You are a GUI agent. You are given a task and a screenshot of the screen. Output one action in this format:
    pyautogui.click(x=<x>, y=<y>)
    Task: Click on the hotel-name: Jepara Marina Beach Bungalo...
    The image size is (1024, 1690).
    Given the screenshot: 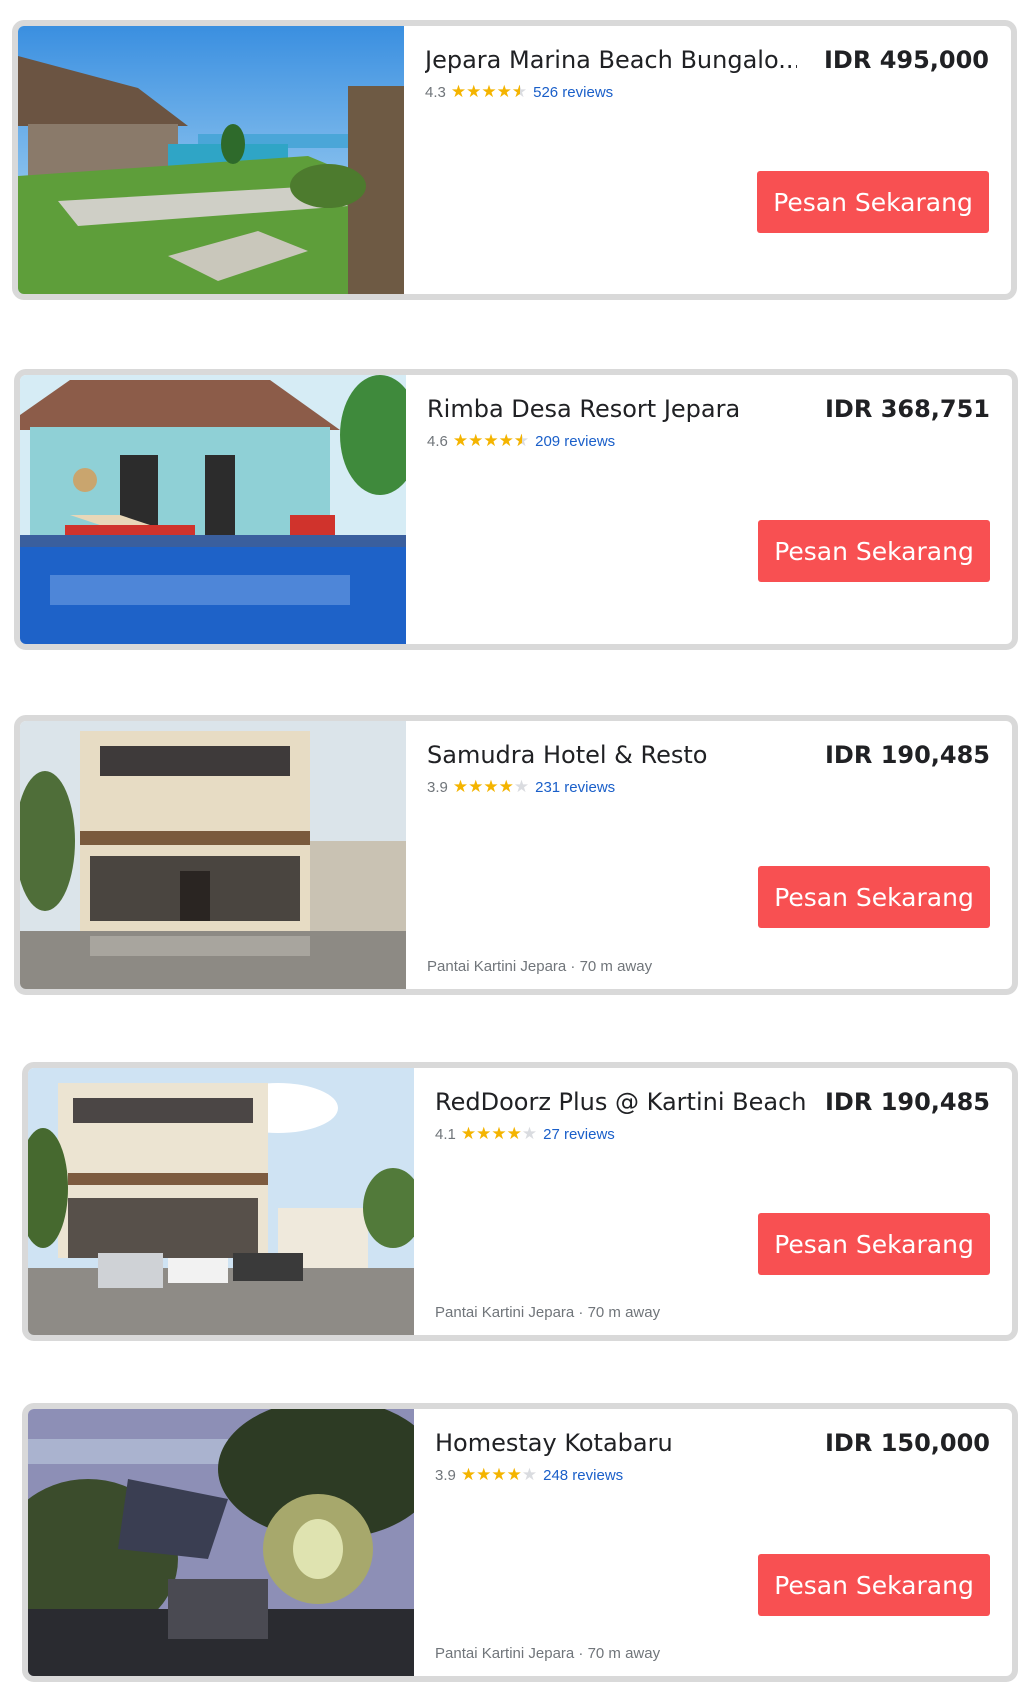 What is the action you would take?
    pyautogui.click(x=611, y=60)
    